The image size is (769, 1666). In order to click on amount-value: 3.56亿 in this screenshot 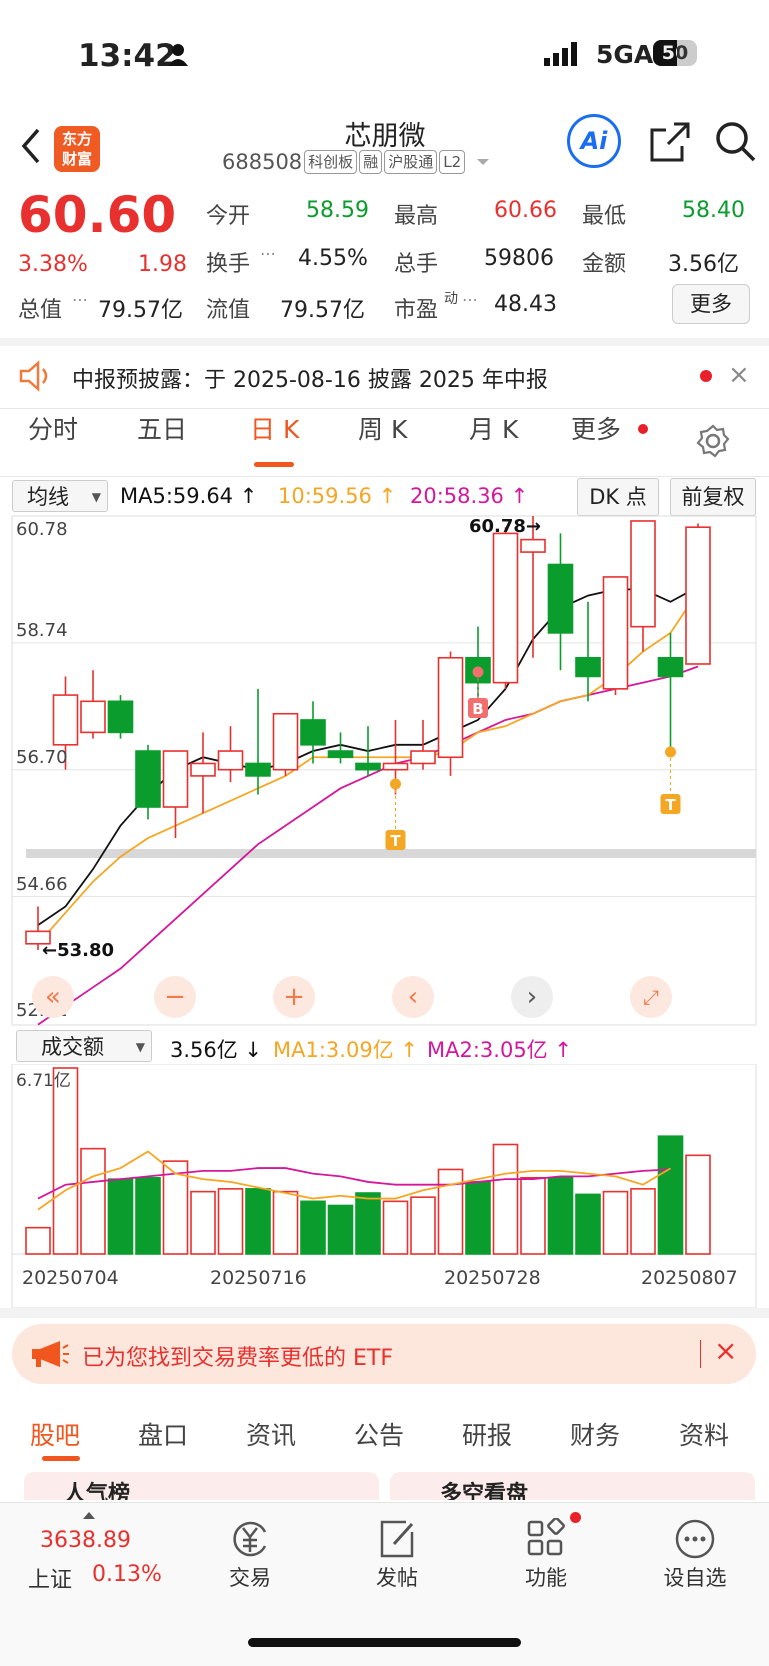, I will do `click(703, 264)`.